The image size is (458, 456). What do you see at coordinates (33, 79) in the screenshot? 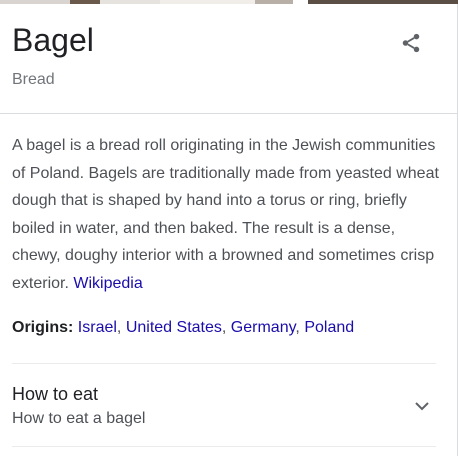
I see `panel-subtitle: Bread` at bounding box center [33, 79].